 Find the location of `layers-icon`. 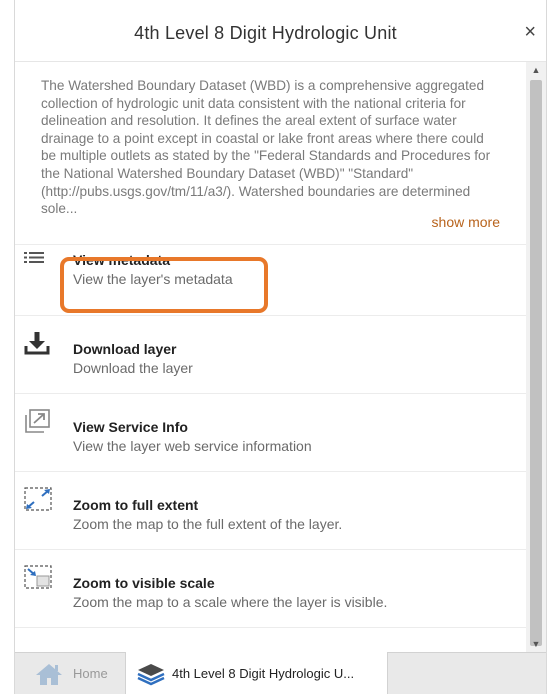

layers-icon is located at coordinates (151, 676).